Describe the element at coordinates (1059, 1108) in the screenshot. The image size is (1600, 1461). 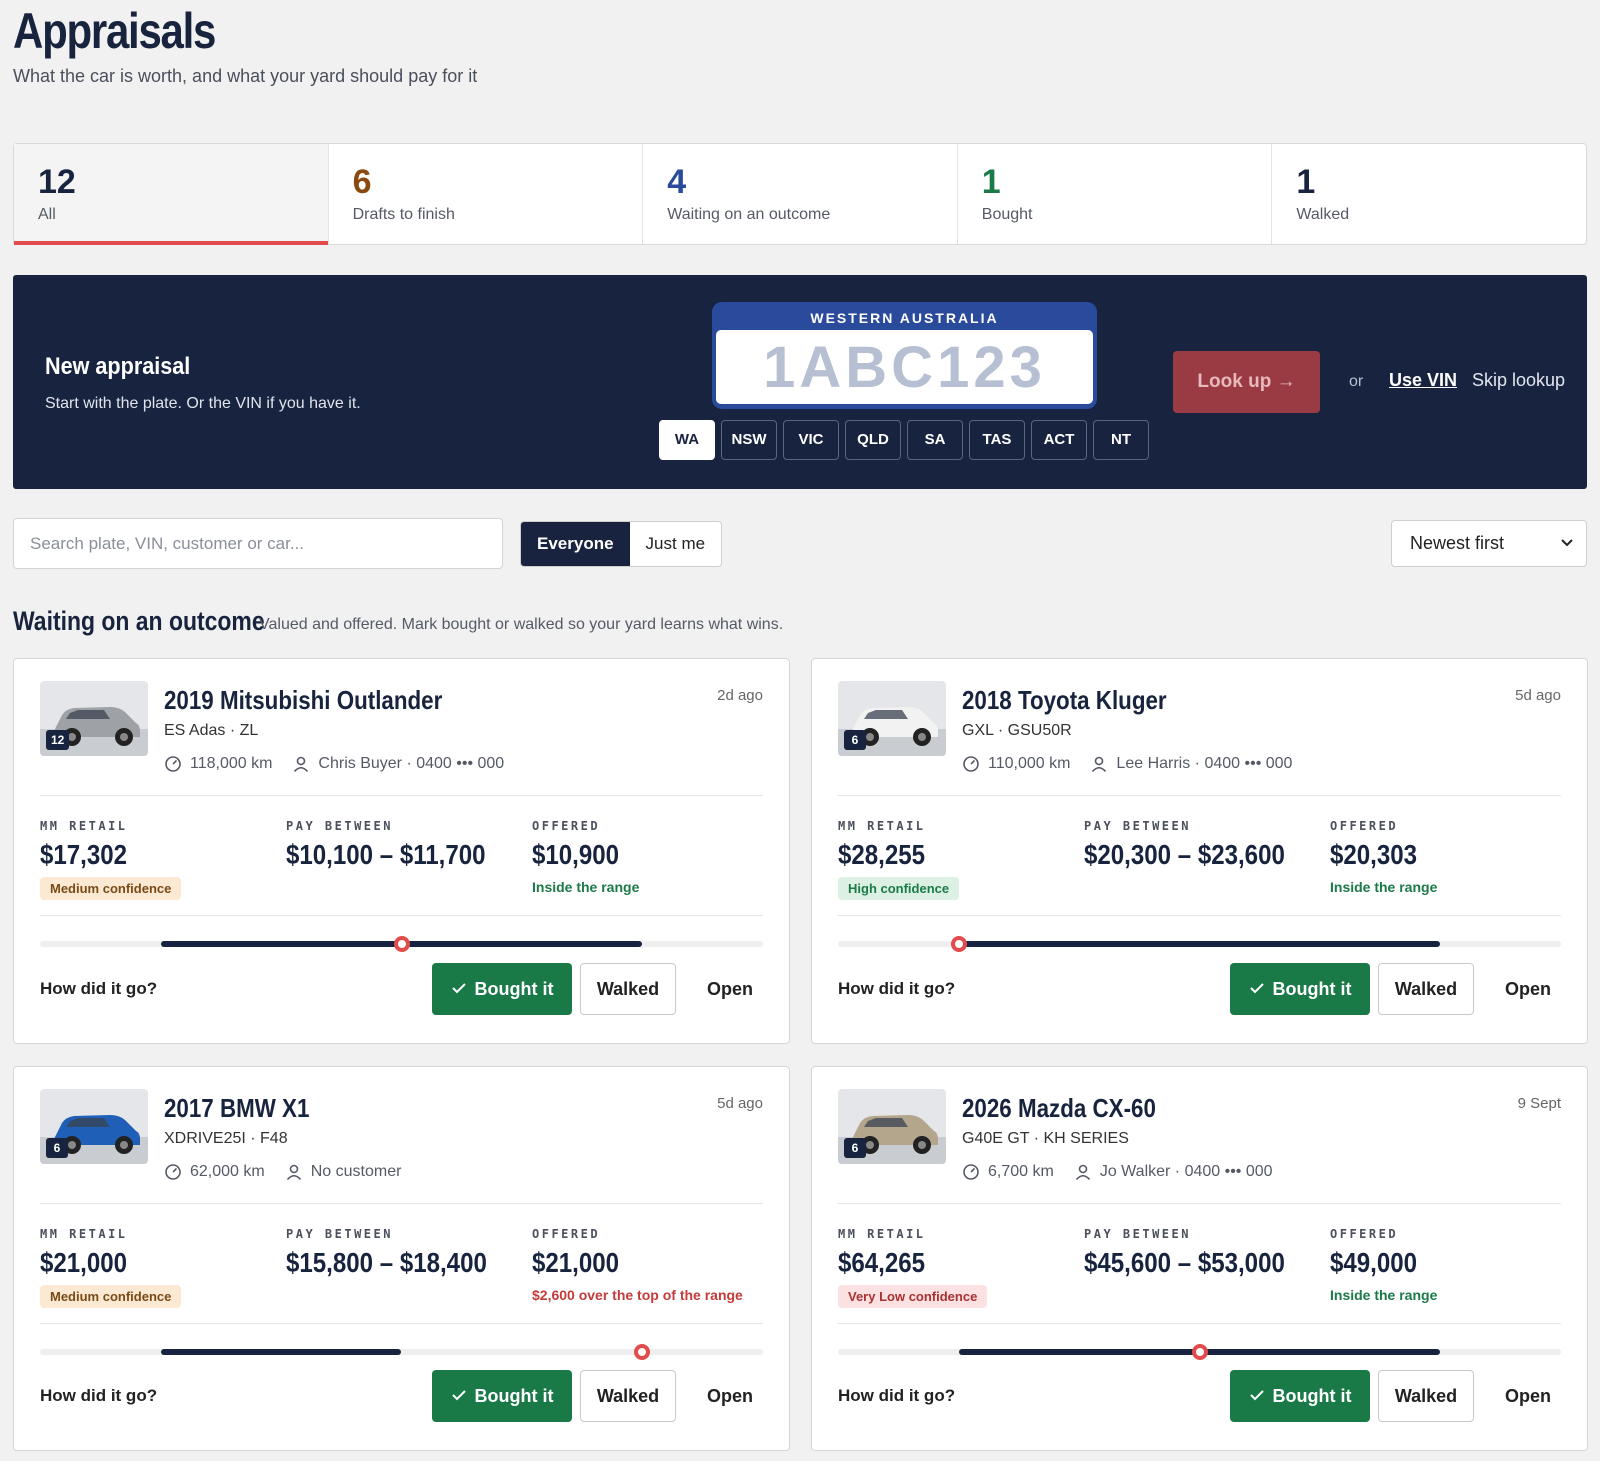
I see `car-title: 2026 Mazda CX-60` at that location.